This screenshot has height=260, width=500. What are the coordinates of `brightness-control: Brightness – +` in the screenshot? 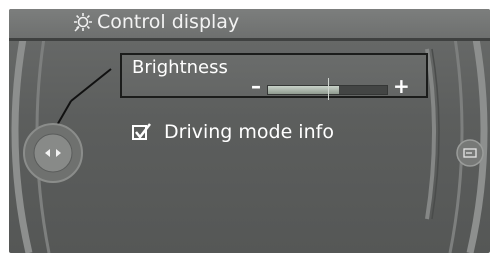 It's located at (274, 76).